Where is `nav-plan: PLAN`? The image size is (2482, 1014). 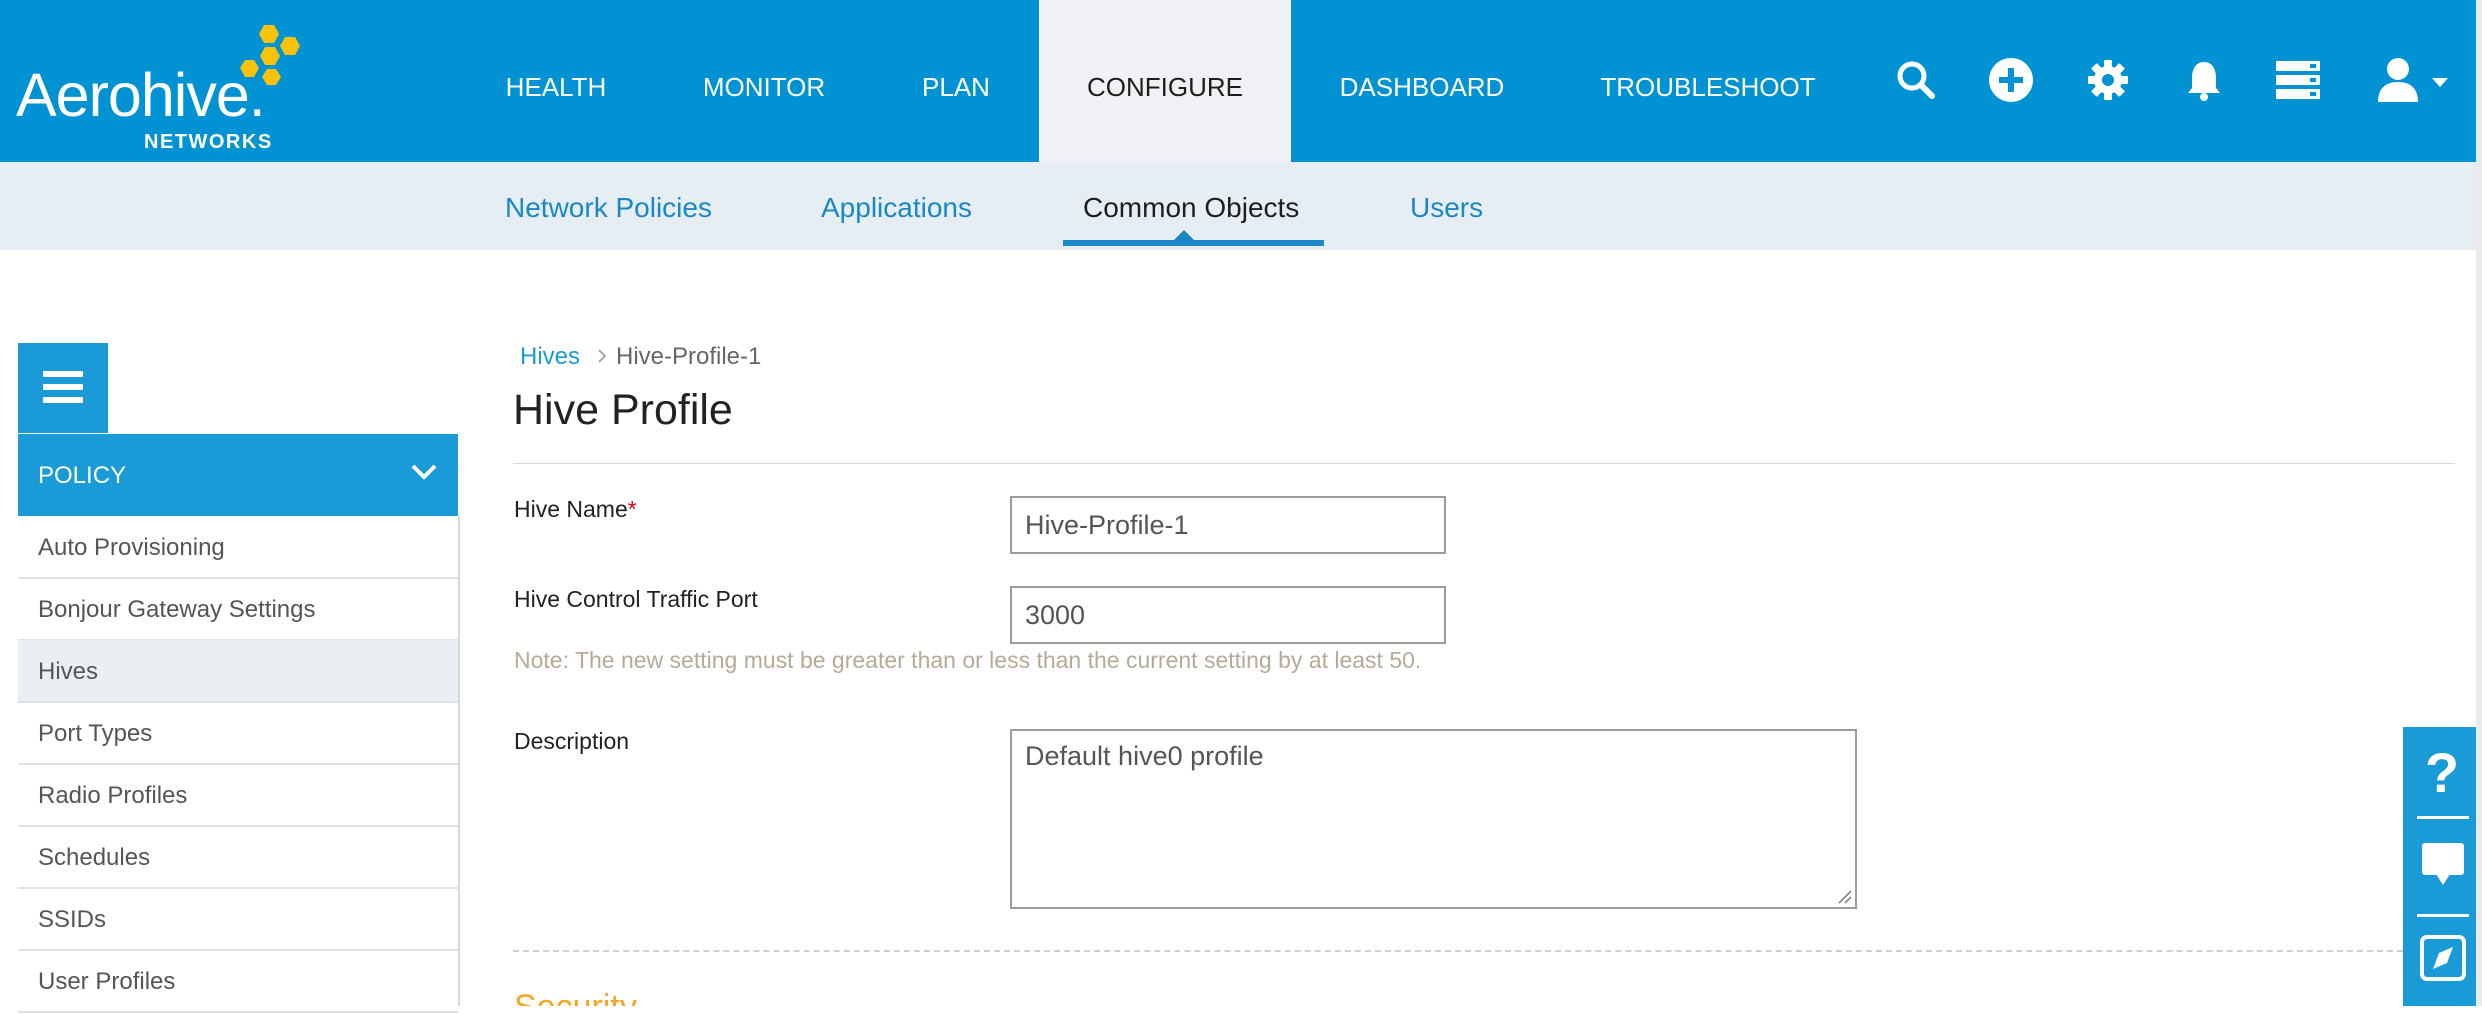
nav-plan: PLAN is located at coordinates (956, 81).